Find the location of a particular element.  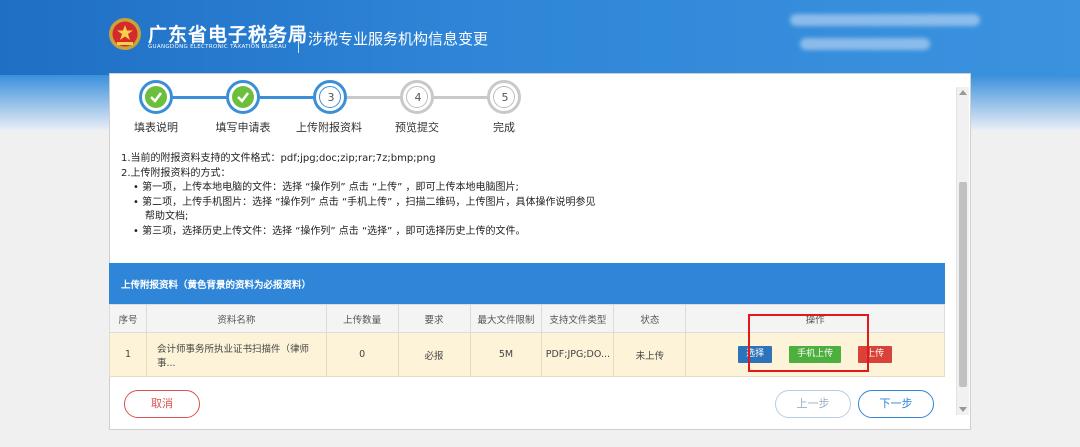

col-count: 上传数量 is located at coordinates (362, 318).